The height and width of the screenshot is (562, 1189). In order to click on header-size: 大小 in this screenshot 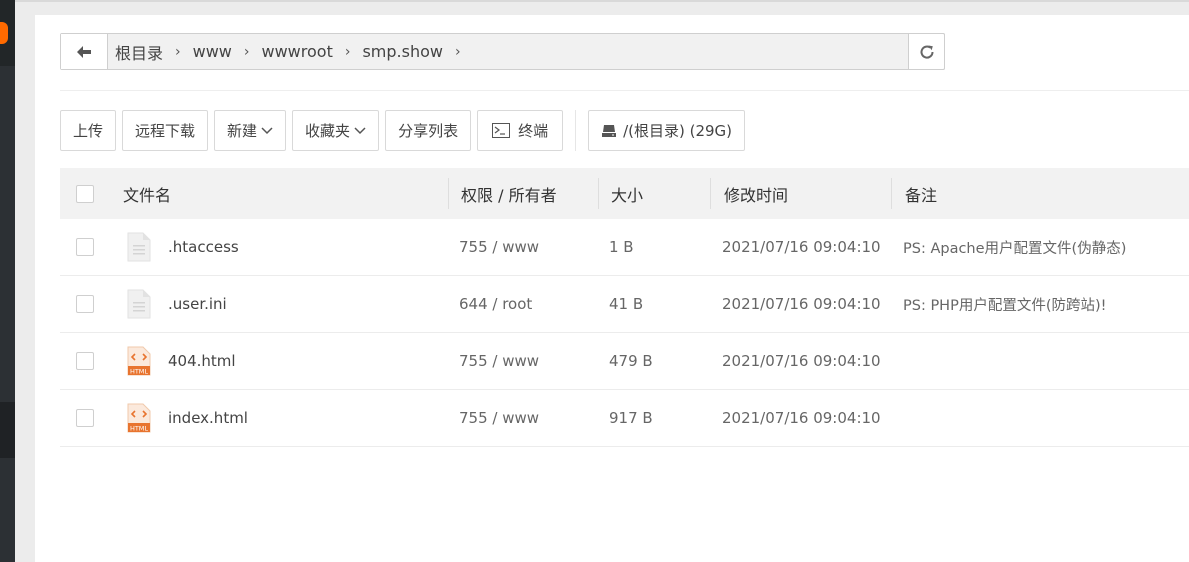, I will do `click(627, 193)`.